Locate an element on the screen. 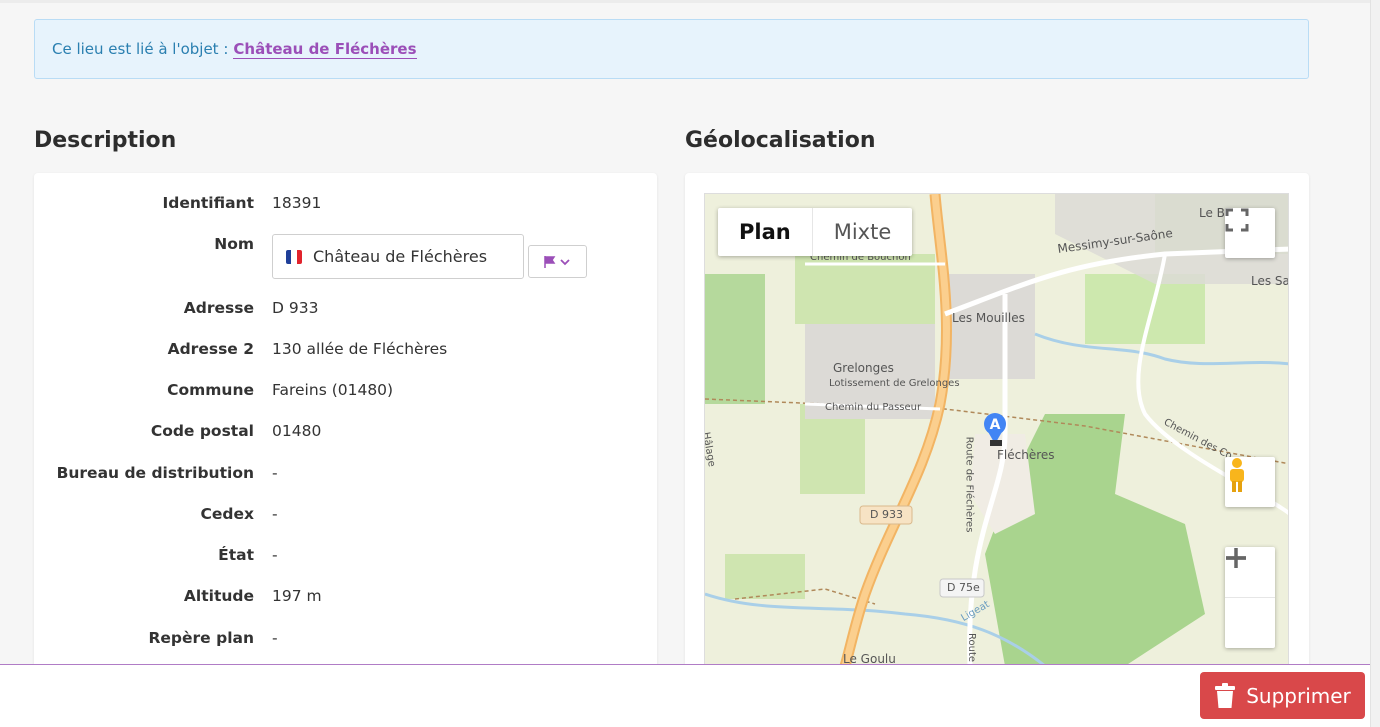 Image resolution: width=1380 pixels, height=727 pixels. delete-button: Supprimer is located at coordinates (1282, 695).